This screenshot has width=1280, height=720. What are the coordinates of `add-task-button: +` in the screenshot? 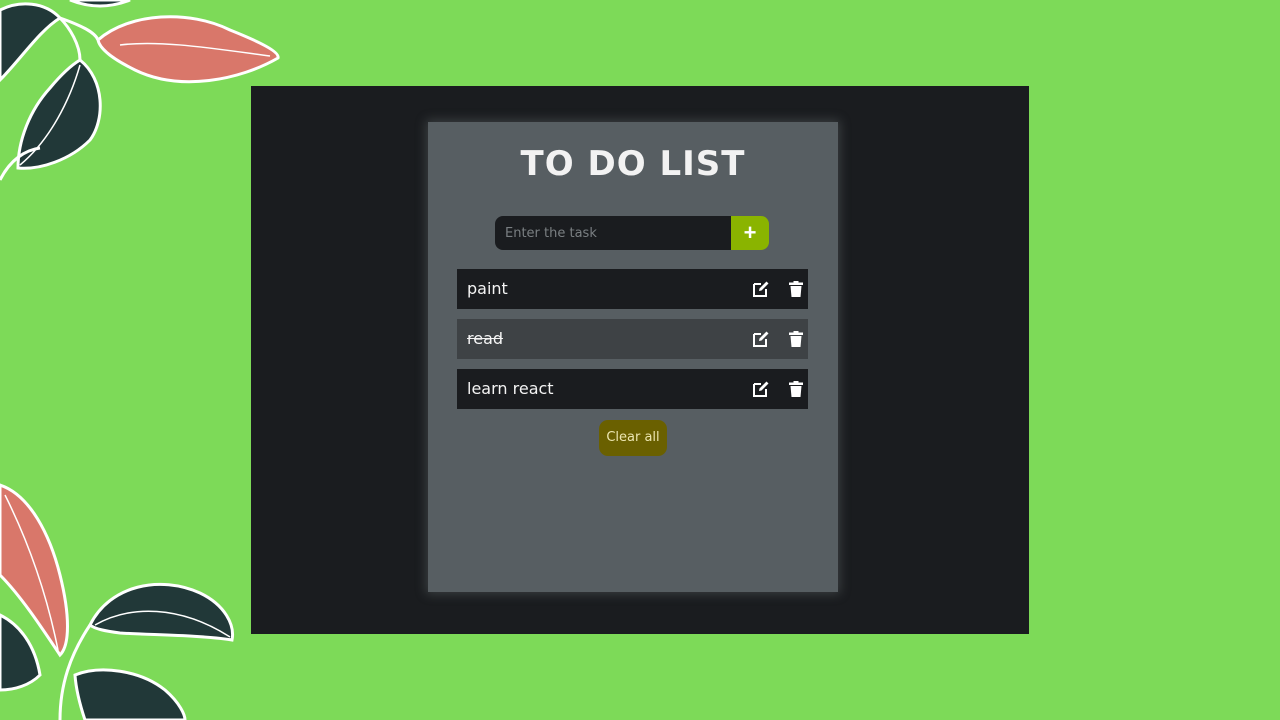 It's located at (750, 233).